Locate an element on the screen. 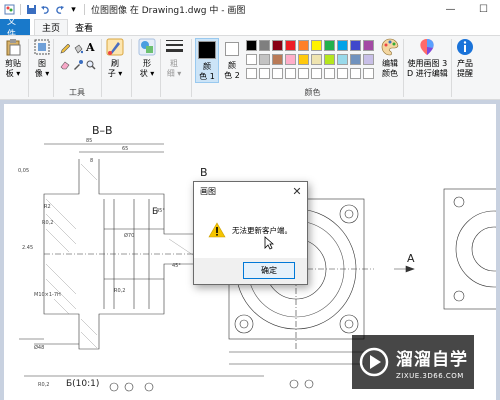  dim-label: R0,2 is located at coordinates (47, 223).